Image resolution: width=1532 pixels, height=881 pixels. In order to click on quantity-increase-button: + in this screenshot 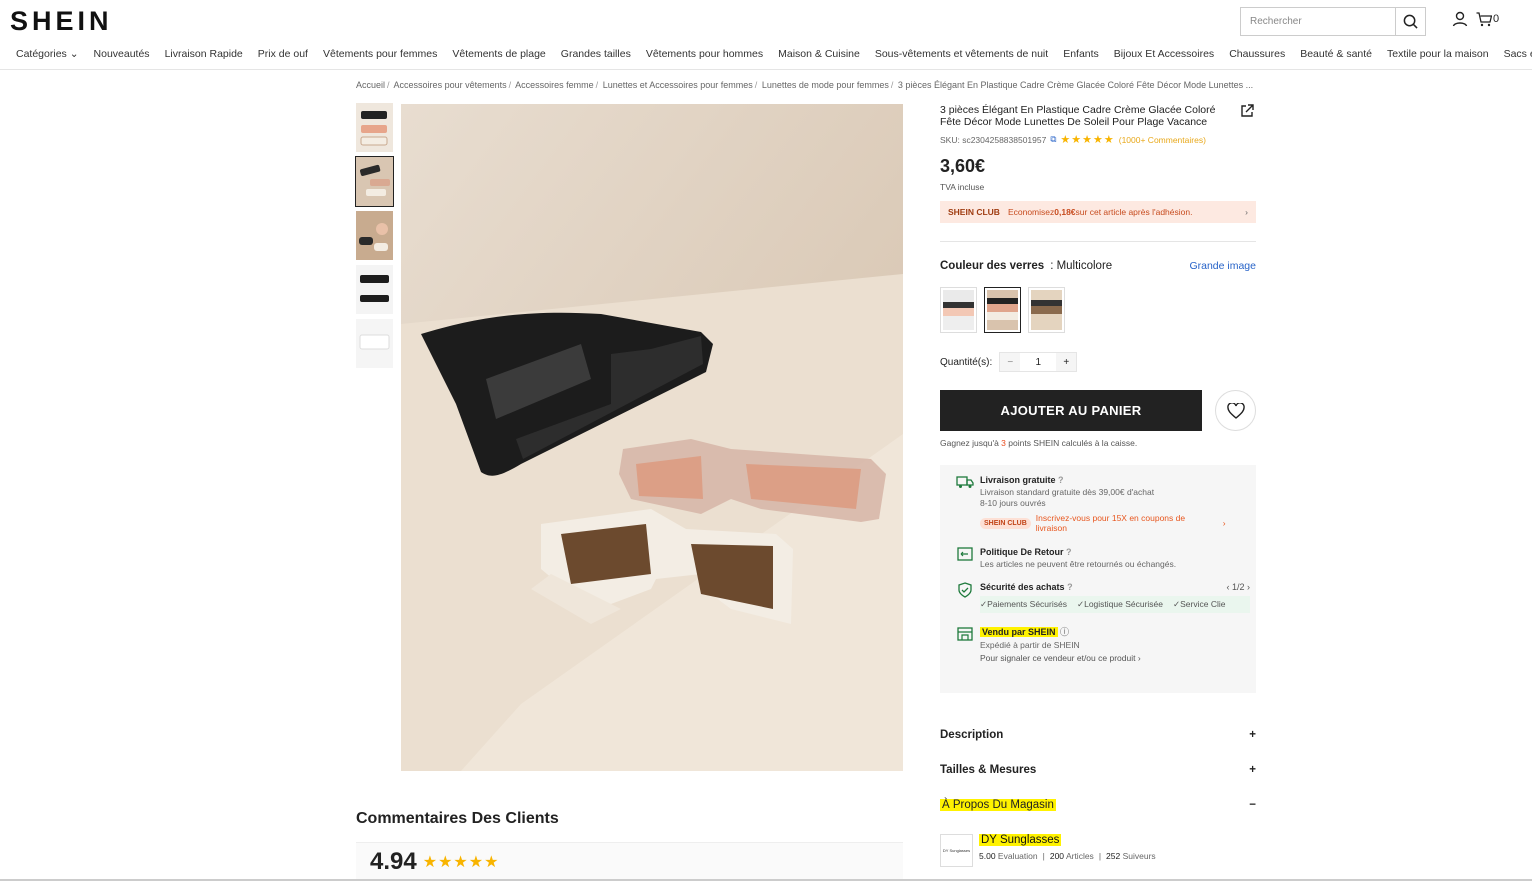, I will do `click(1066, 362)`.